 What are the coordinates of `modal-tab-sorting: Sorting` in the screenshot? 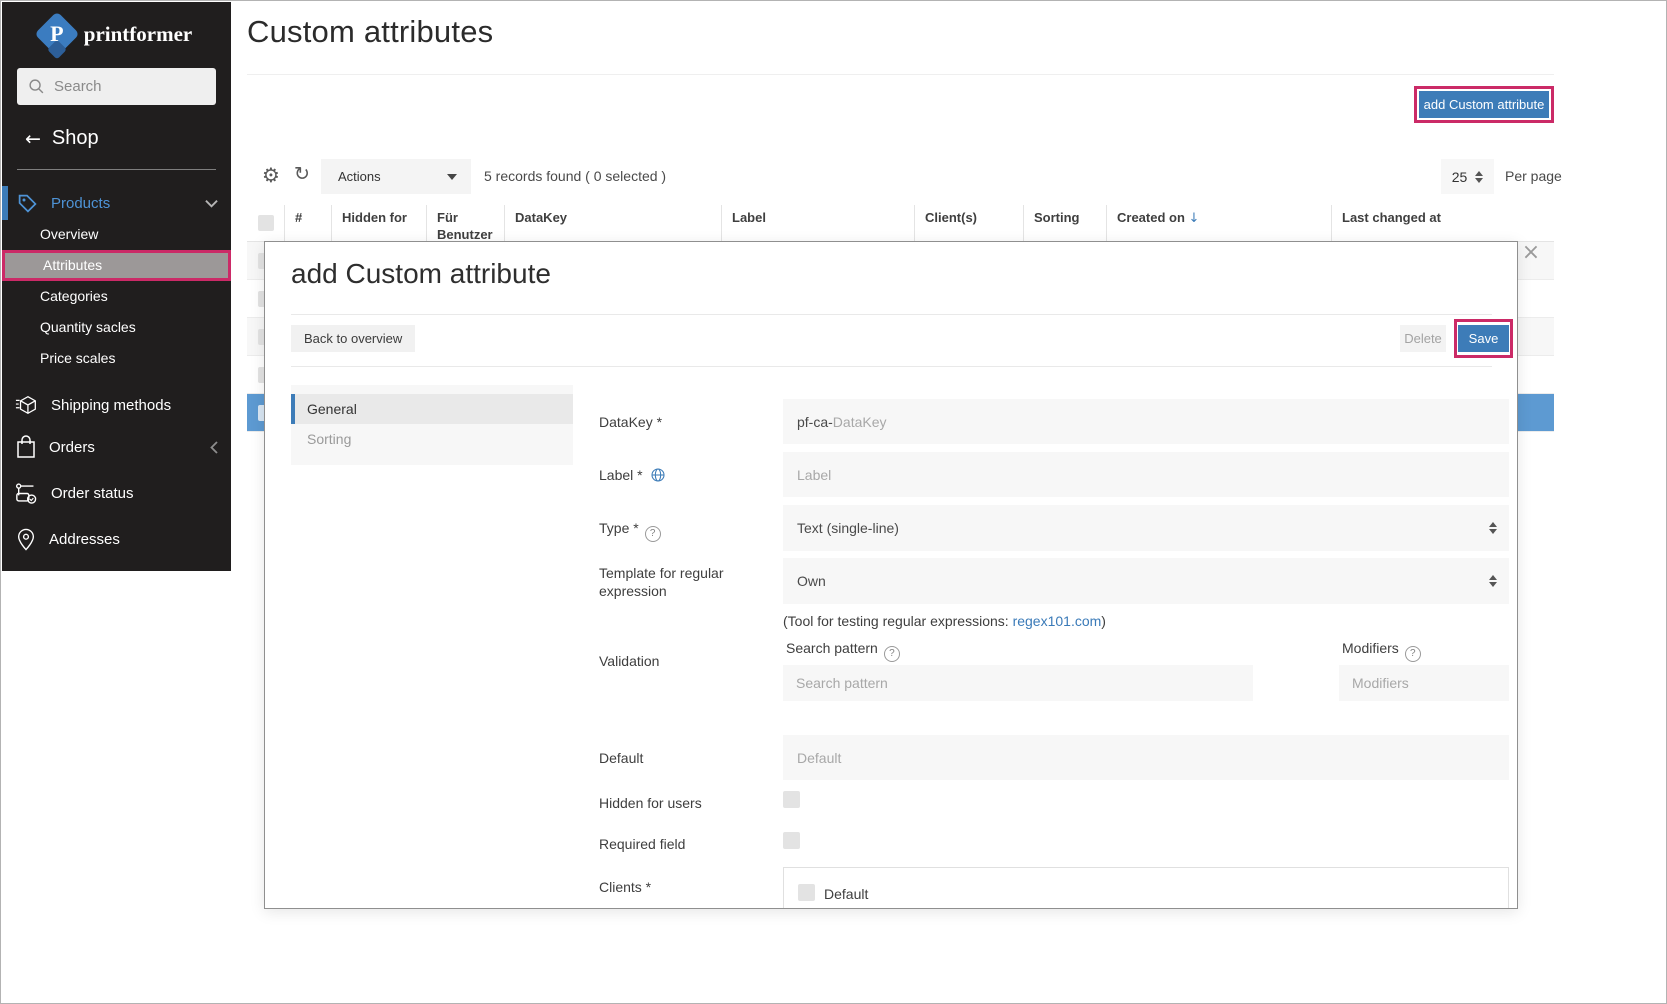 It's located at (432, 439).